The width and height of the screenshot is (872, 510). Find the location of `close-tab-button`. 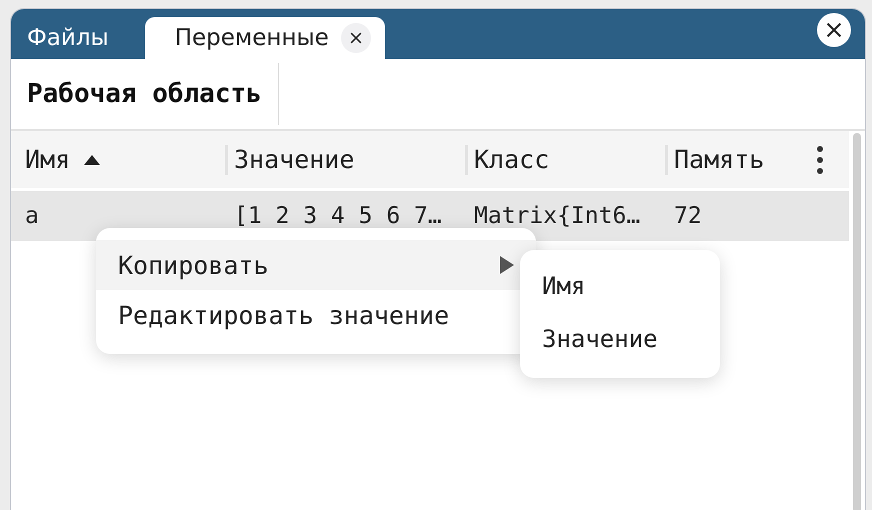

close-tab-button is located at coordinates (355, 38).